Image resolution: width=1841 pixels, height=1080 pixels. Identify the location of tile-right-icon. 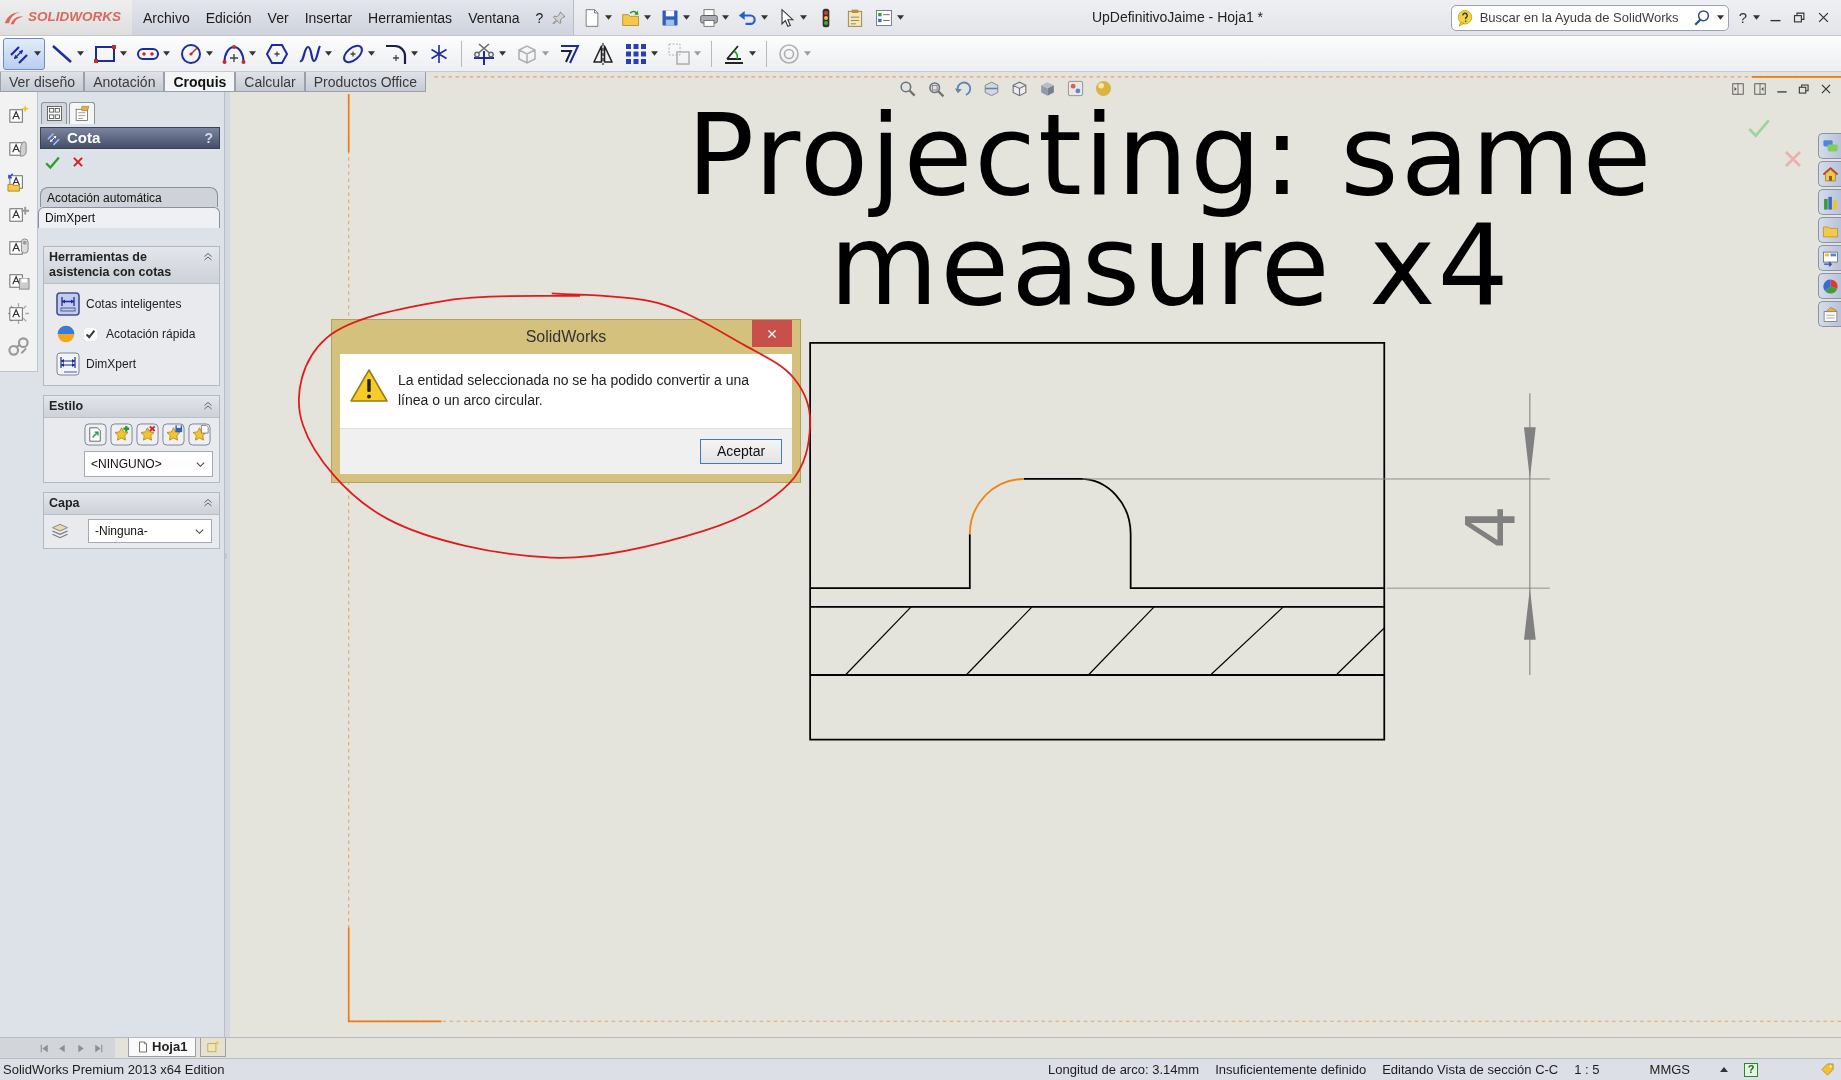
(1760, 89).